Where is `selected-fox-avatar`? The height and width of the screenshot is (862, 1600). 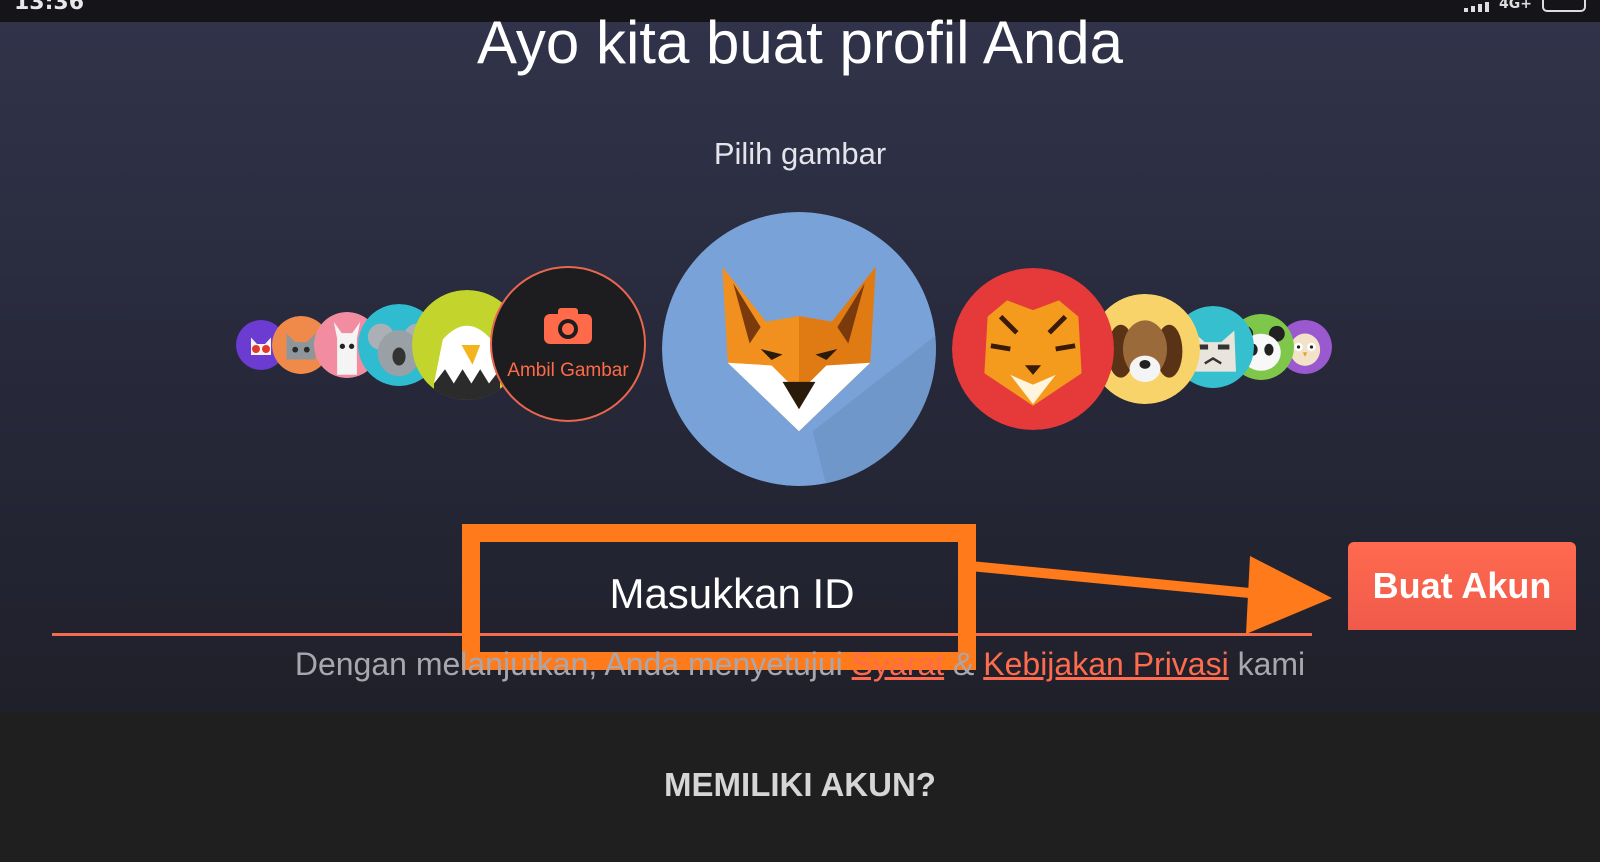
selected-fox-avatar is located at coordinates (799, 349).